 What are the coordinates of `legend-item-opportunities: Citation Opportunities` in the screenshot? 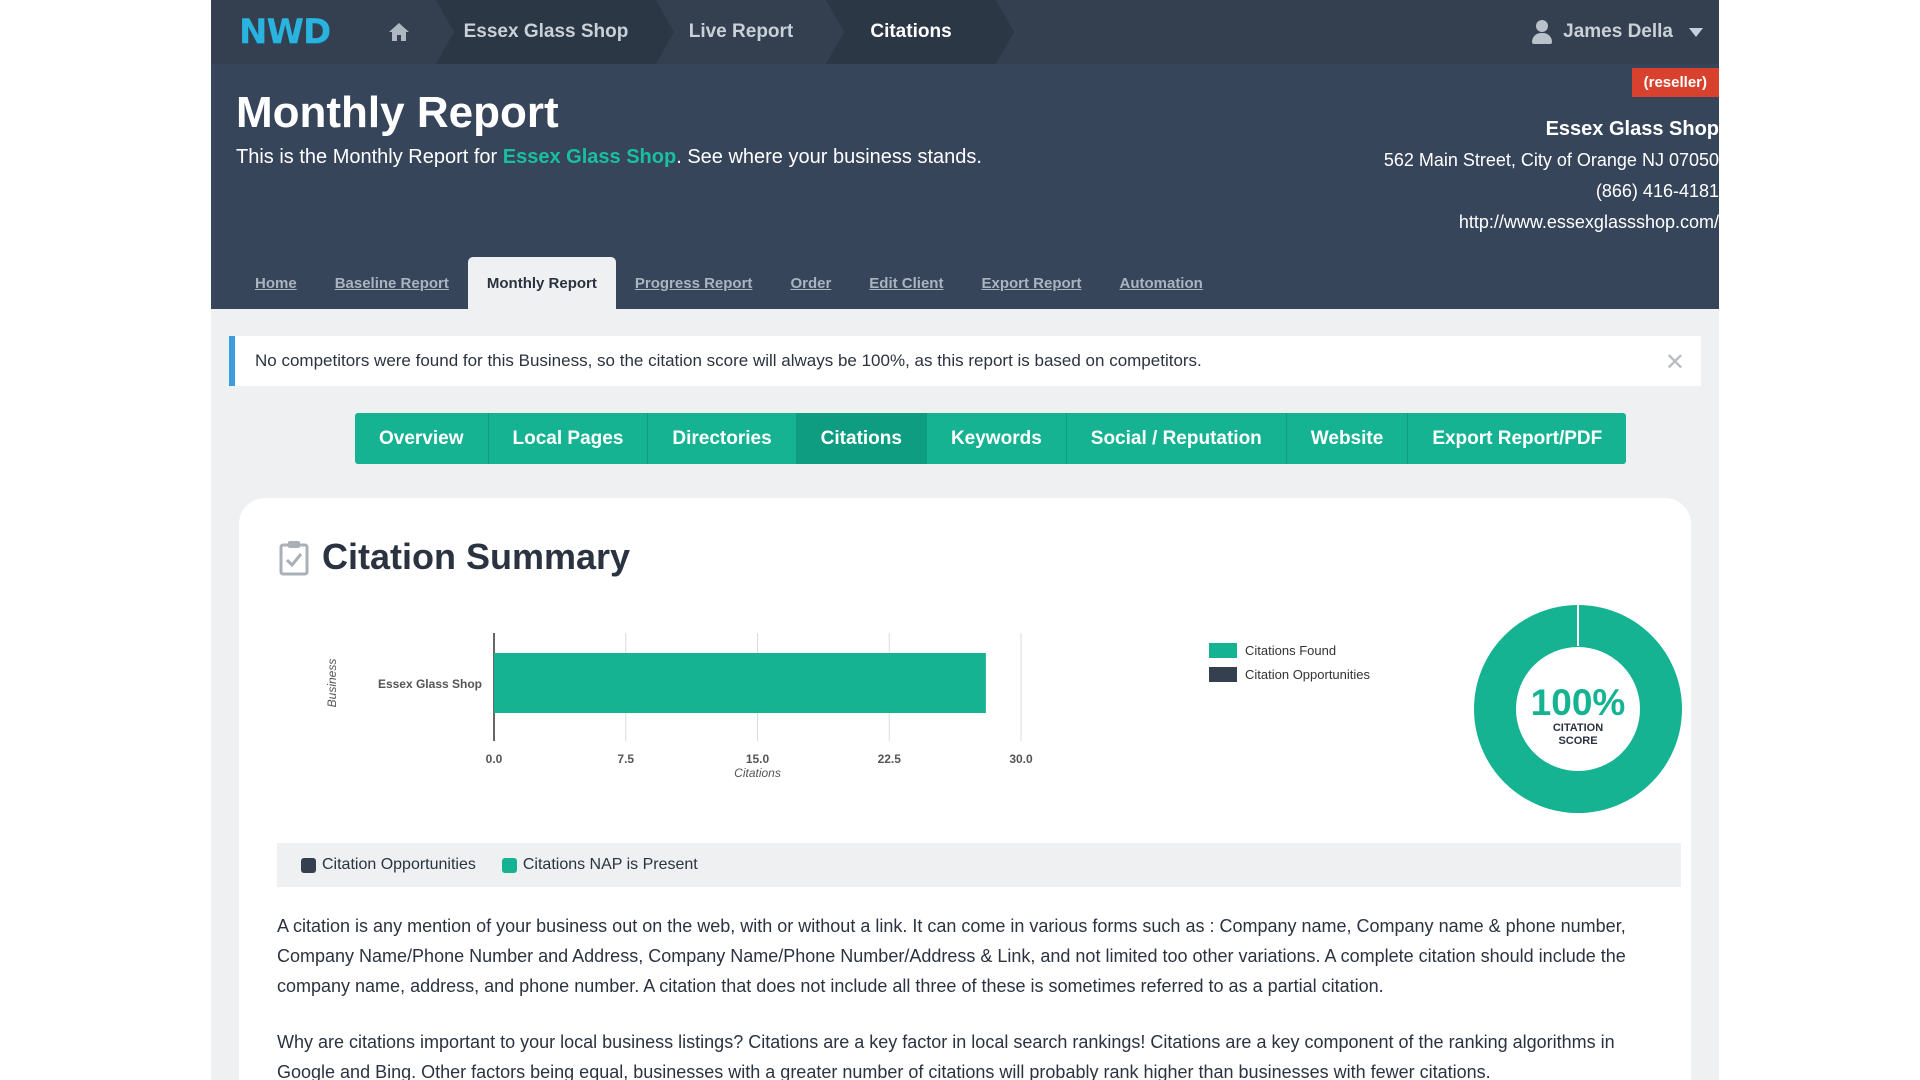 It's located at (1289, 674).